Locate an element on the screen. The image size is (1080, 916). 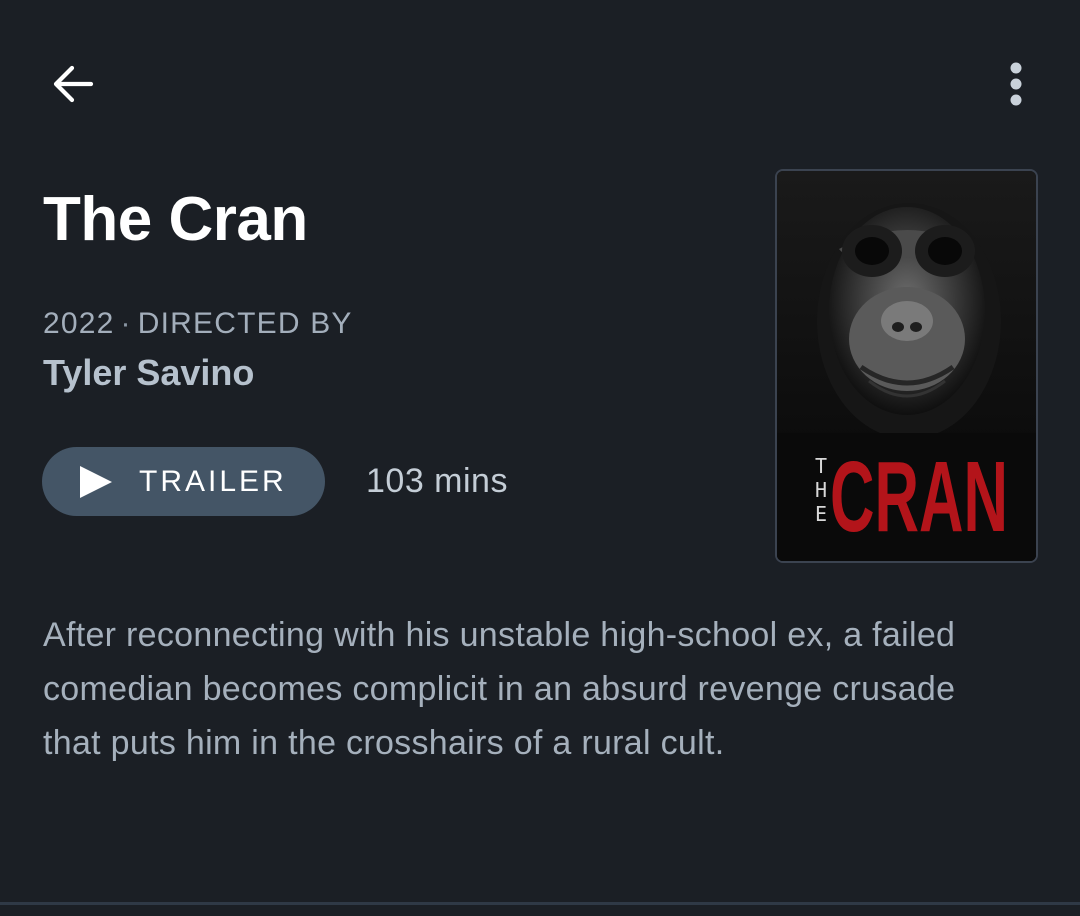
film-meta: 2022 · DIRECTED BY is located at coordinates (198, 324).